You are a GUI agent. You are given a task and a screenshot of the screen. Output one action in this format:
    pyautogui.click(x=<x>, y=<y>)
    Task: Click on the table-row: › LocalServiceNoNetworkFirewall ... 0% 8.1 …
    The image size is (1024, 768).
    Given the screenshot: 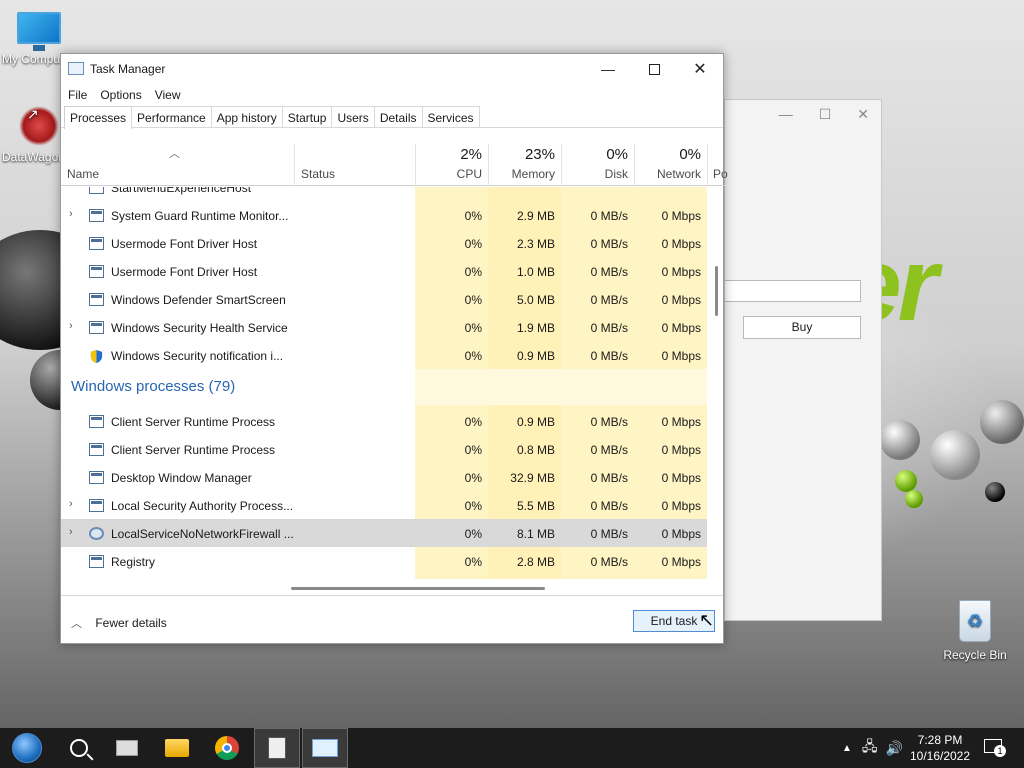 What is the action you would take?
    pyautogui.click(x=384, y=533)
    